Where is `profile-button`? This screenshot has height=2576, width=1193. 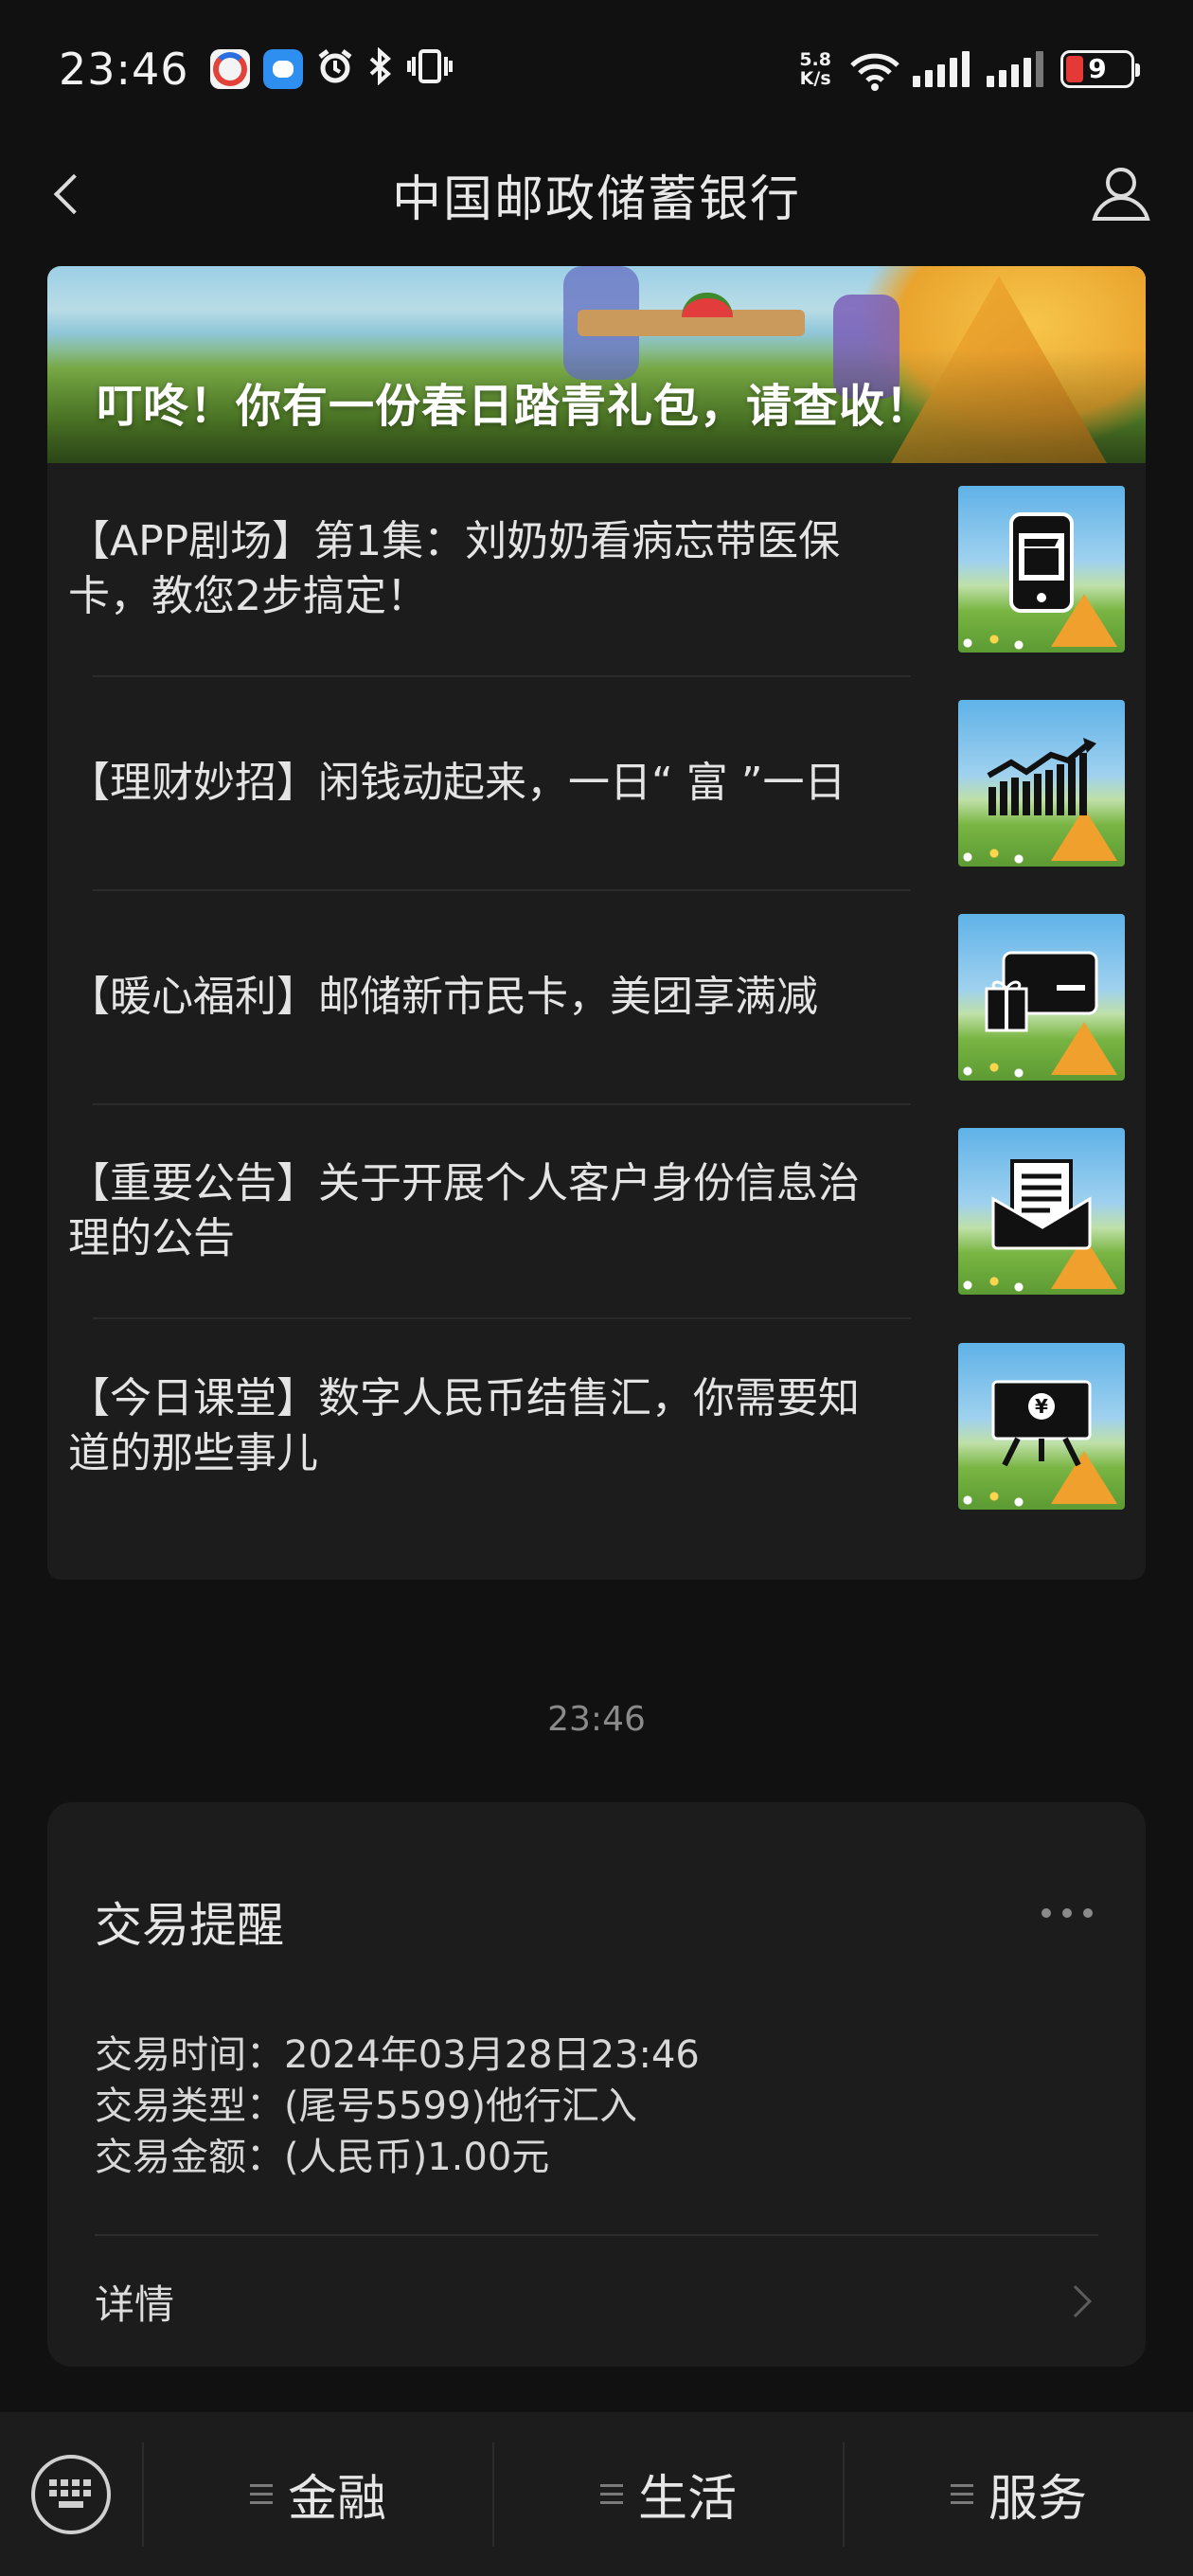 profile-button is located at coordinates (1121, 194).